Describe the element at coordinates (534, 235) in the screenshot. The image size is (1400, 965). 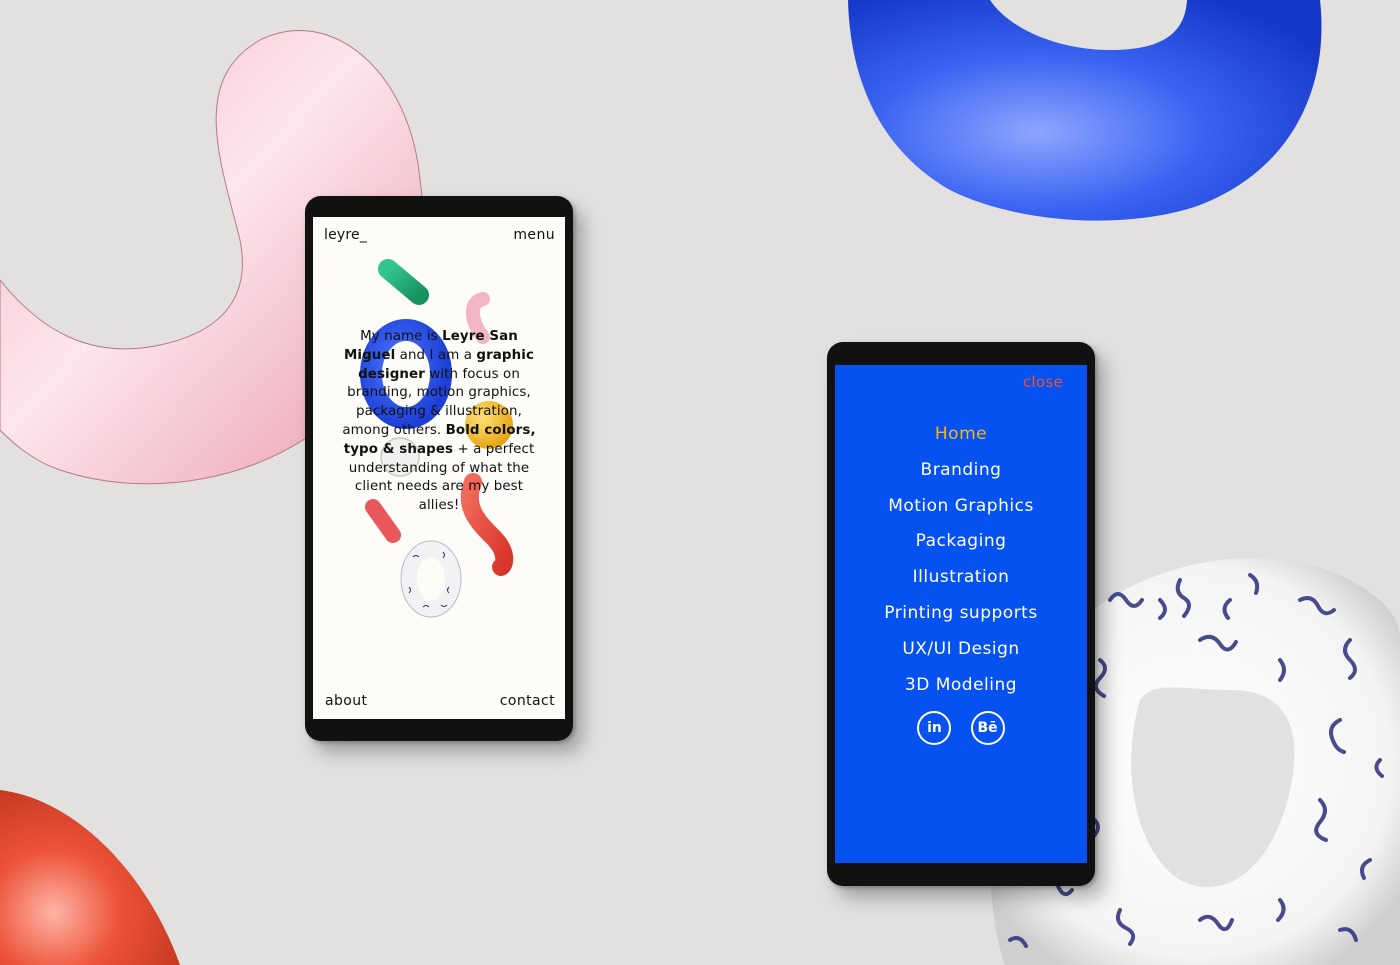
I see `menu-button: menu` at that location.